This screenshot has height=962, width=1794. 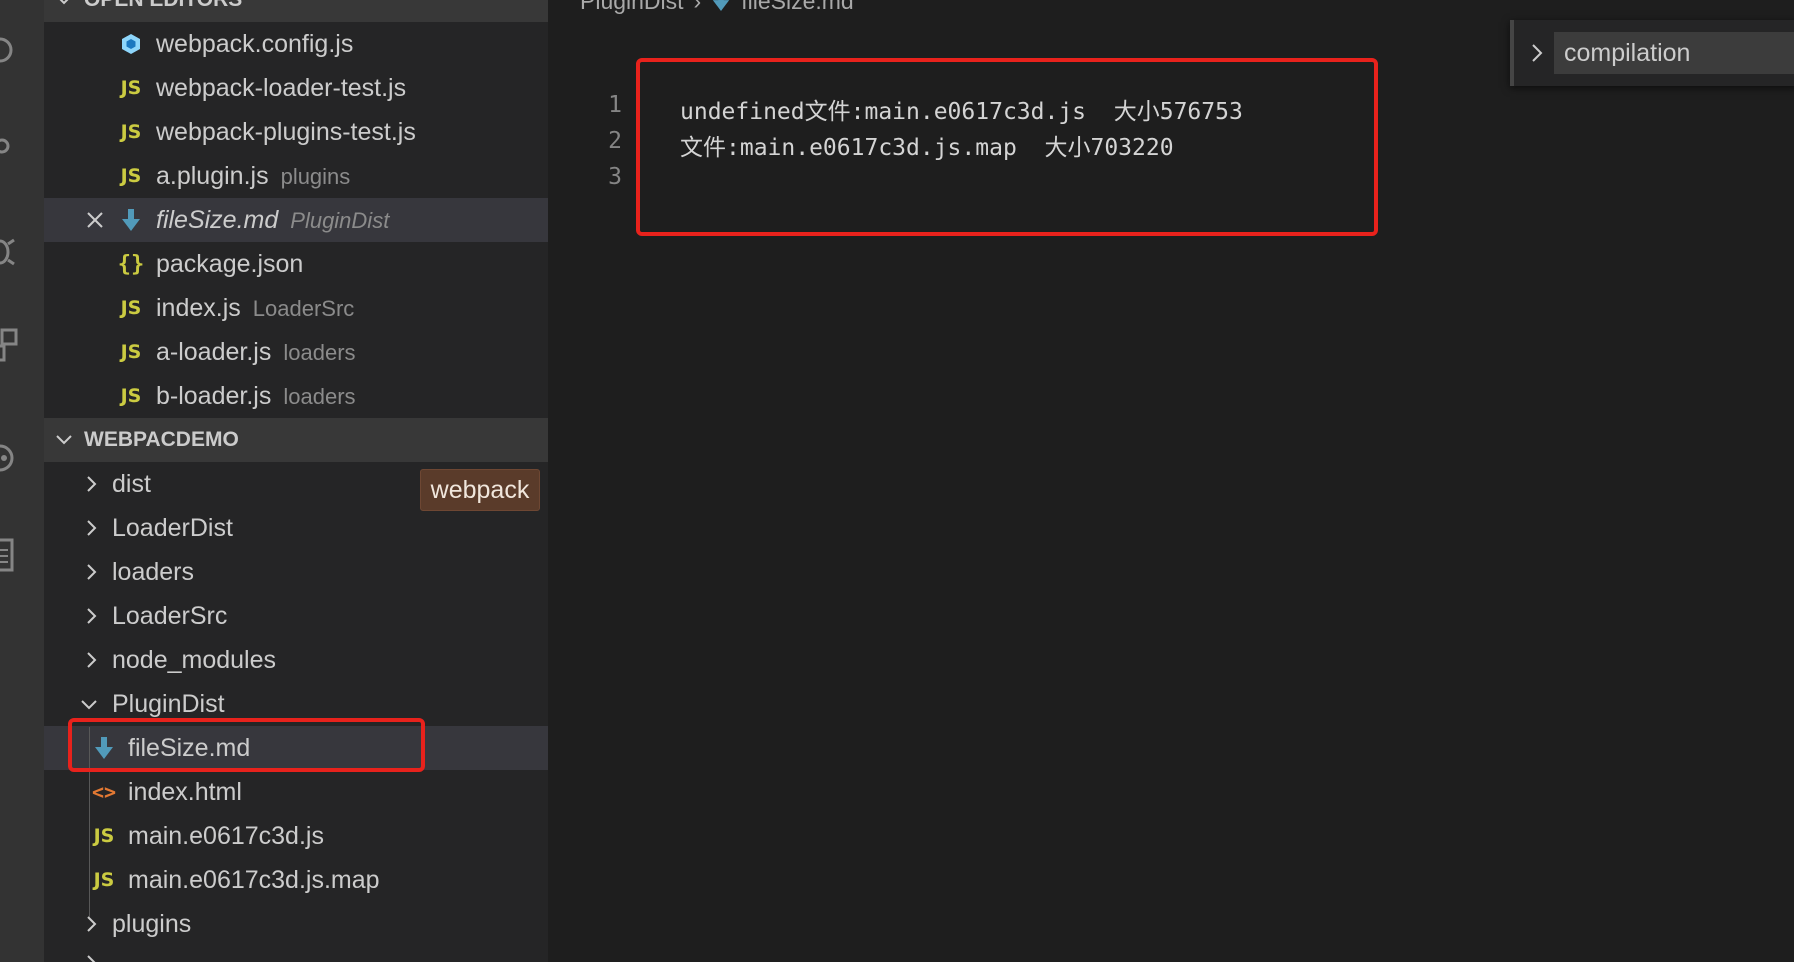 I want to click on open-editor-item: JS a-loader.js loaders, so click(x=296, y=352).